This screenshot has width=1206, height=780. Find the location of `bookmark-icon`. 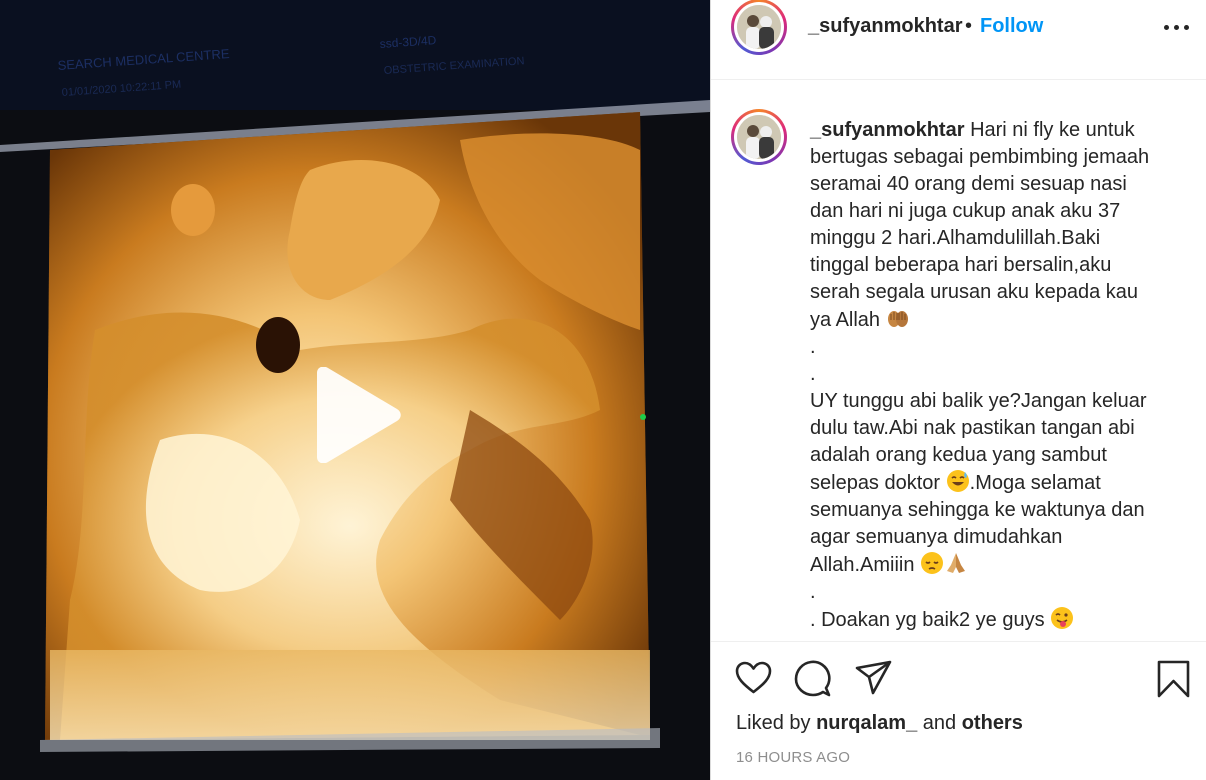

bookmark-icon is located at coordinates (1173, 679).